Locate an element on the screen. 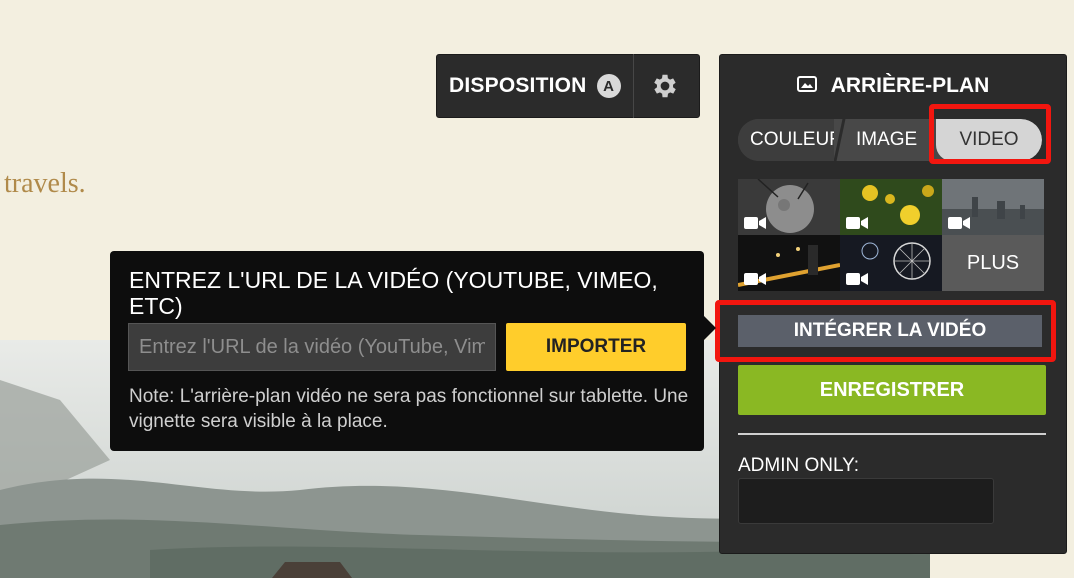 This screenshot has width=1074, height=578. layout-toolbar: DISPOSITION A is located at coordinates (568, 86).